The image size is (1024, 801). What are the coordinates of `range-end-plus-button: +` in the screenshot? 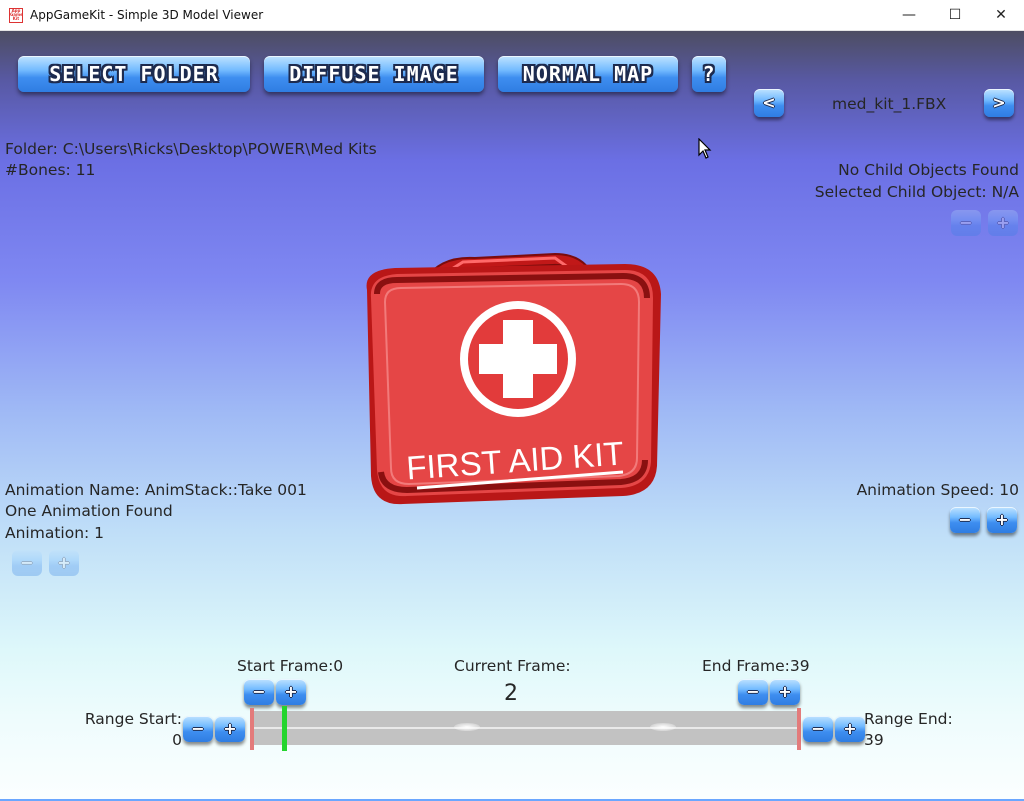 It's located at (850, 729).